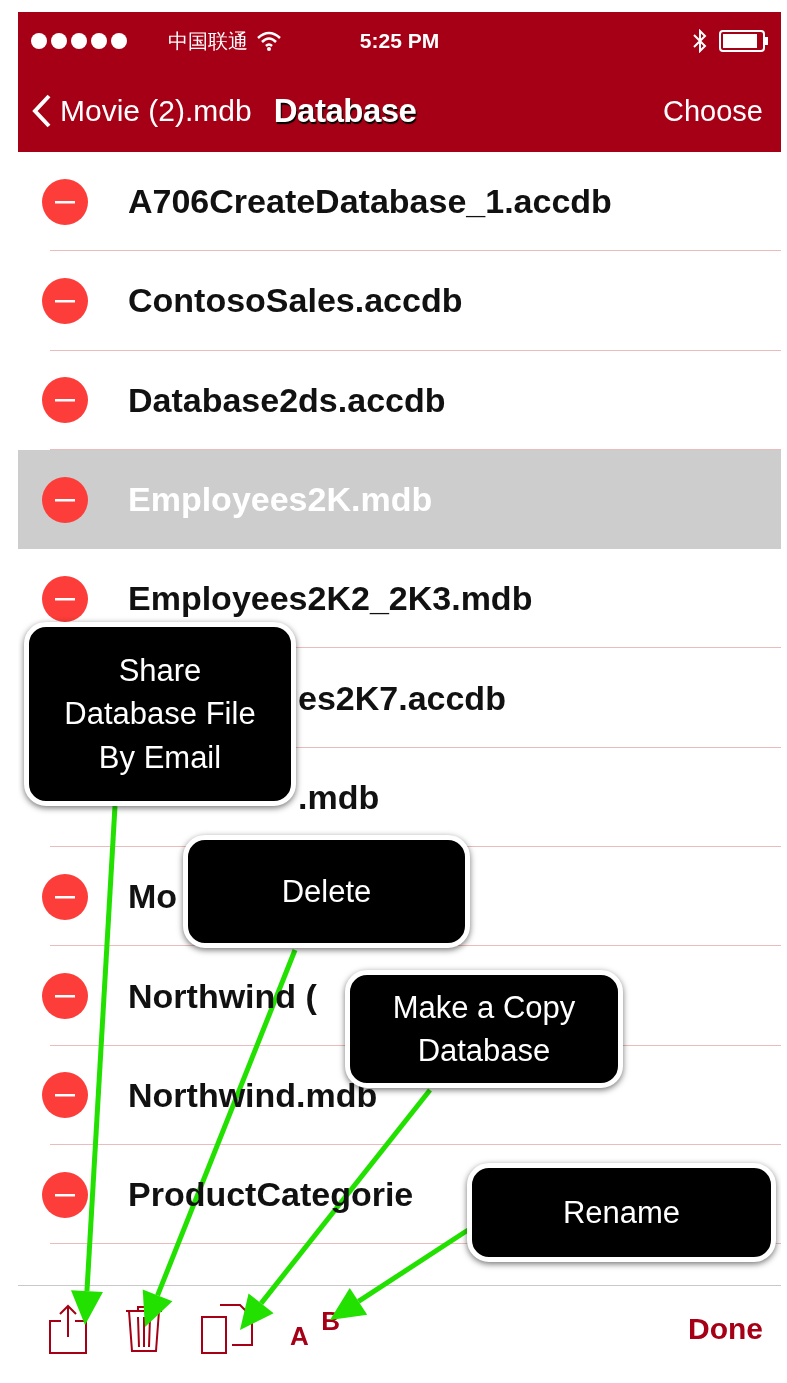 Image resolution: width=787 pixels, height=1383 pixels. I want to click on file-name: Database2ds.accdb, so click(287, 400).